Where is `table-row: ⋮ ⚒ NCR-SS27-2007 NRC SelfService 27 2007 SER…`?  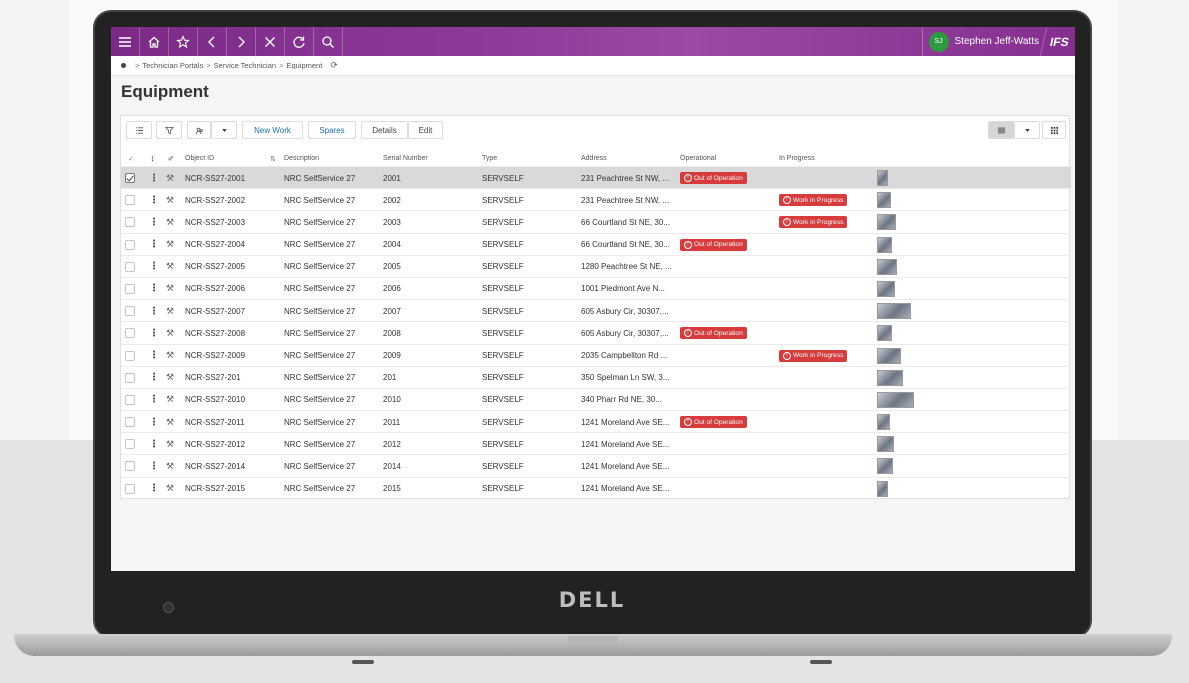
table-row: ⋮ ⚒ NCR-SS27-2007 NRC SelfService 27 2007 SER… is located at coordinates (596, 310).